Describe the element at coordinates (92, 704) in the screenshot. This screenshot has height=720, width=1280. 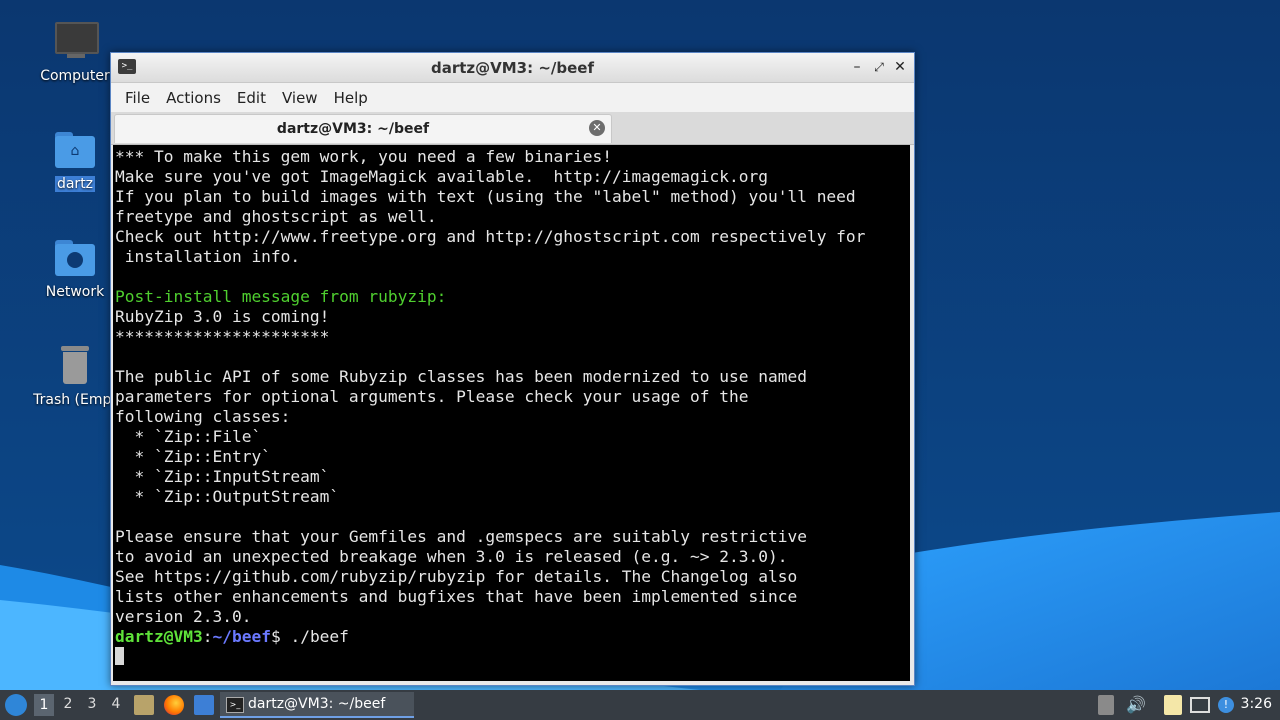
I see `workspace-3: 3` at that location.